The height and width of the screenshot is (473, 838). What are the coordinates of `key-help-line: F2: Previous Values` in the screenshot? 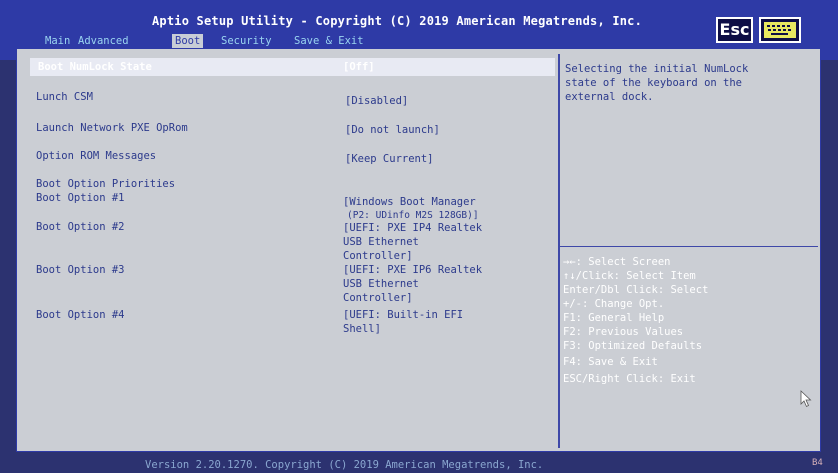 It's located at (623, 332).